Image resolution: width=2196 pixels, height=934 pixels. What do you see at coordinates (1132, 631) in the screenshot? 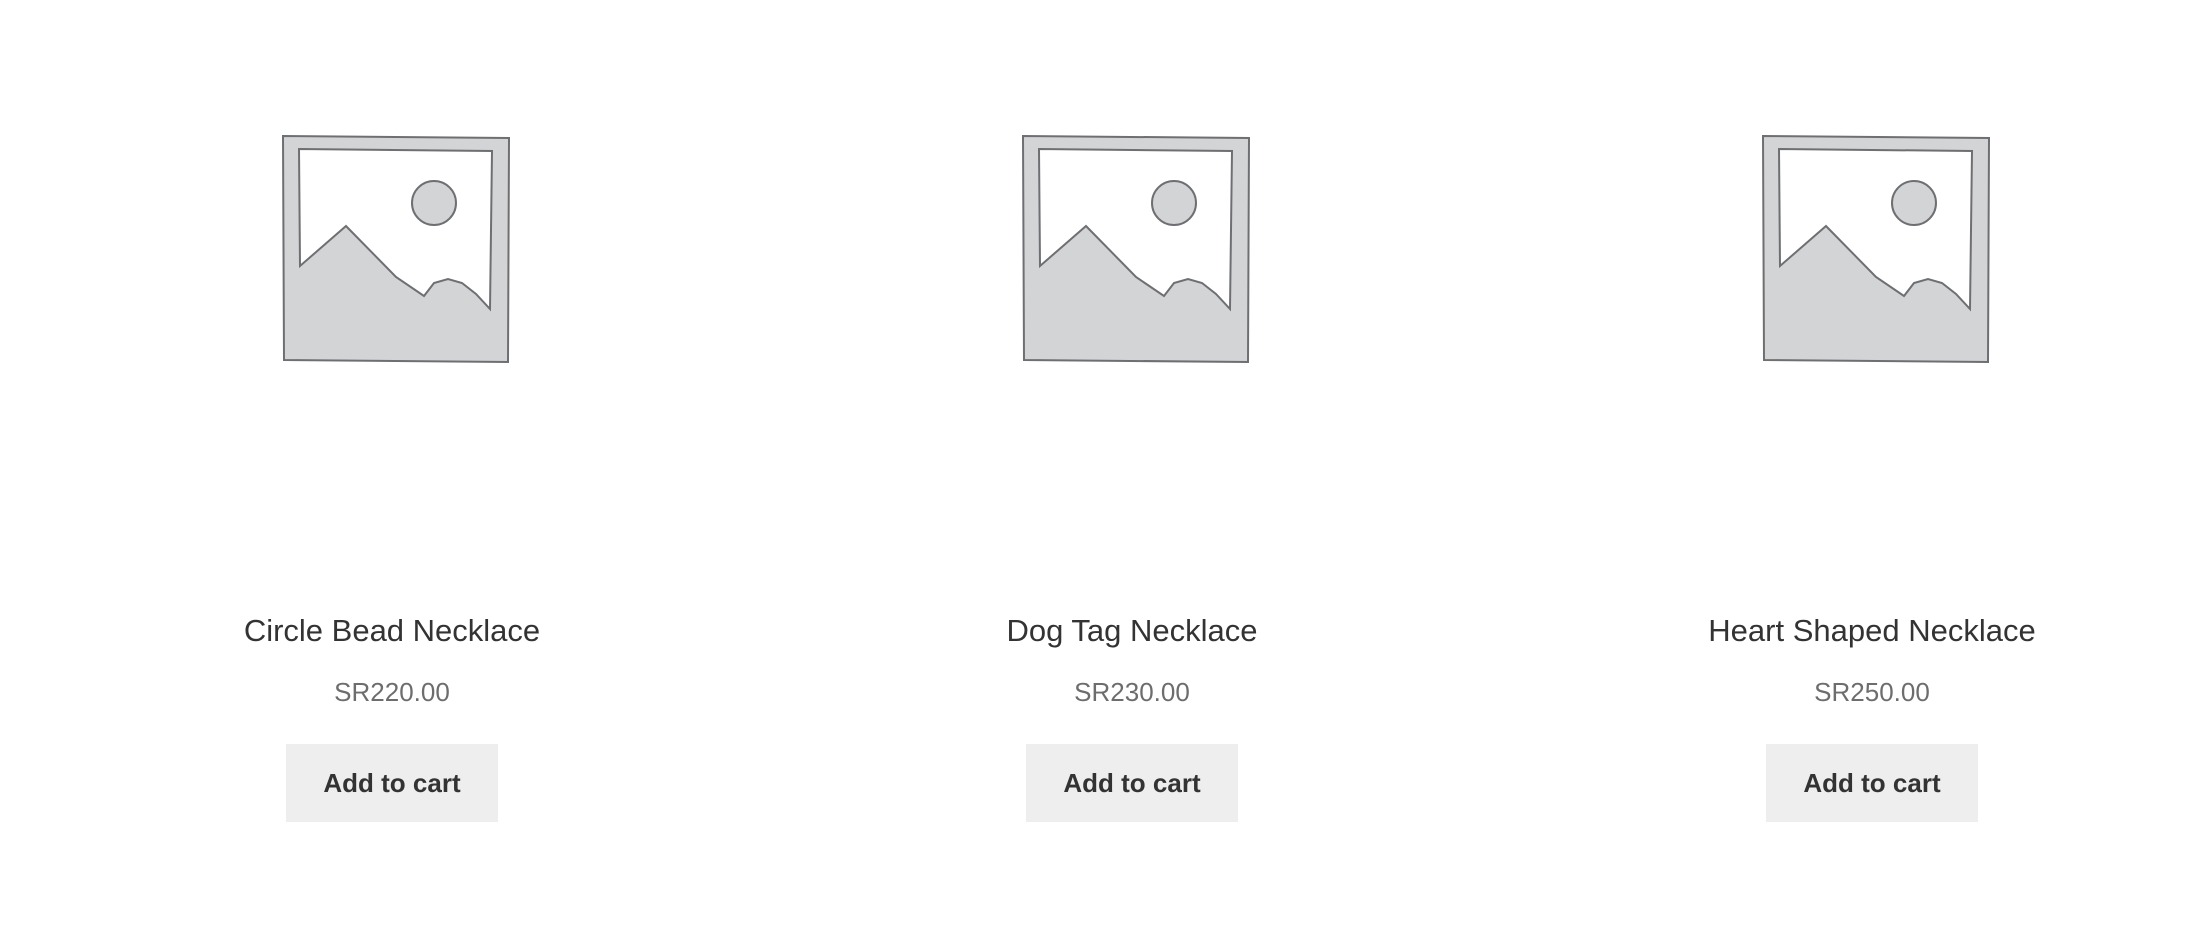
I see `product-title: Dog Tag Necklace` at bounding box center [1132, 631].